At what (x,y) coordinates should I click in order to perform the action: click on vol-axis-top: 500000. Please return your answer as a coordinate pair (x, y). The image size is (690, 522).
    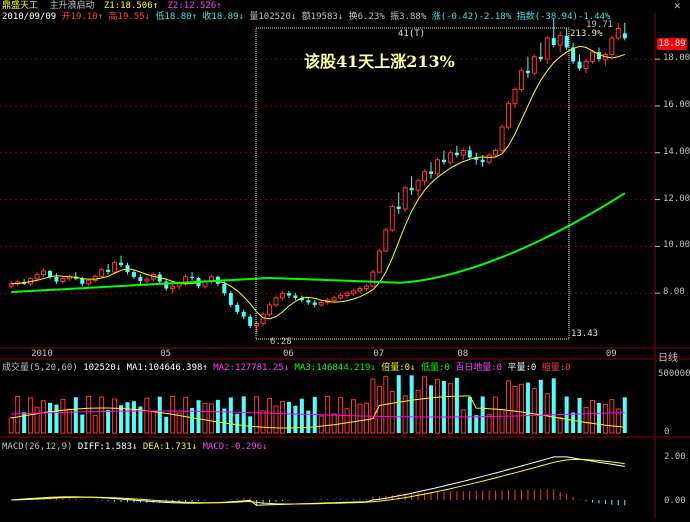
    Looking at the image, I should click on (674, 374).